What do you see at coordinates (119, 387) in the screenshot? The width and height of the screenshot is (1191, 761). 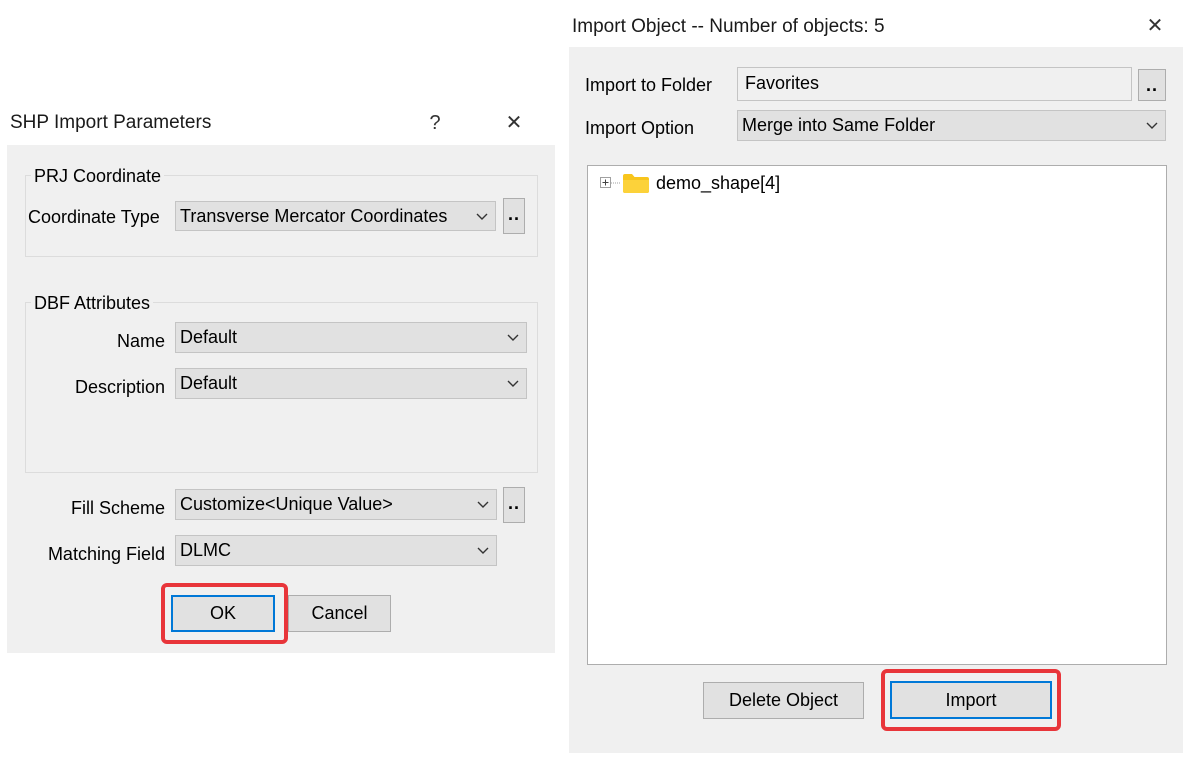 I see `description-label: Description` at bounding box center [119, 387].